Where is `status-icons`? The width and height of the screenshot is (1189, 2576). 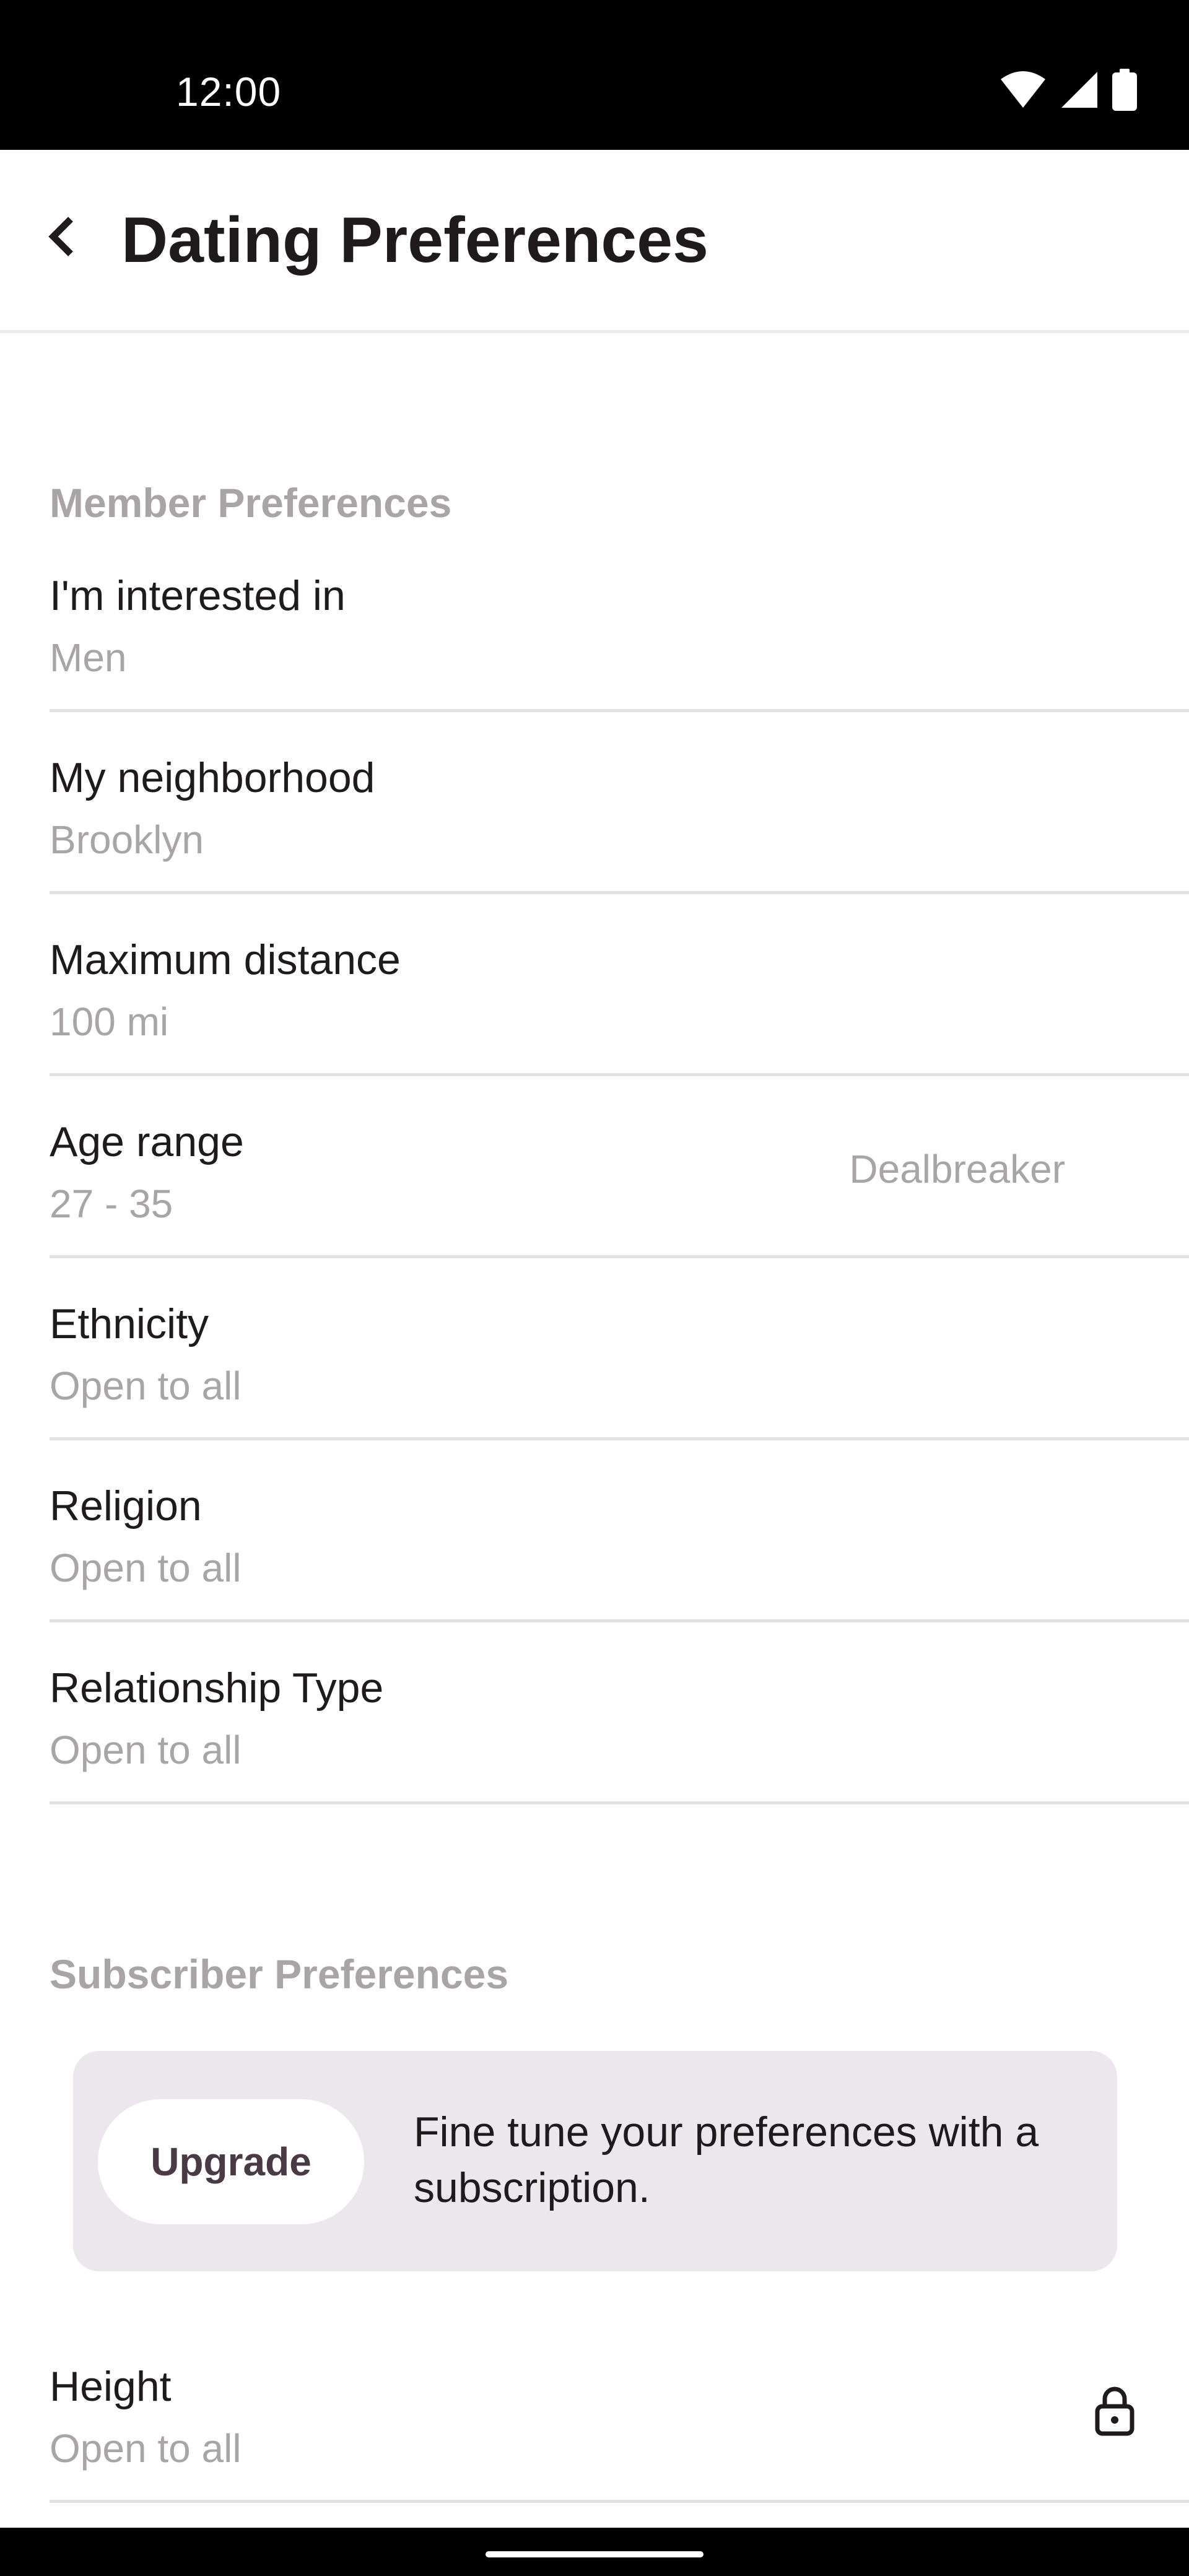
status-icons is located at coordinates (1068, 89).